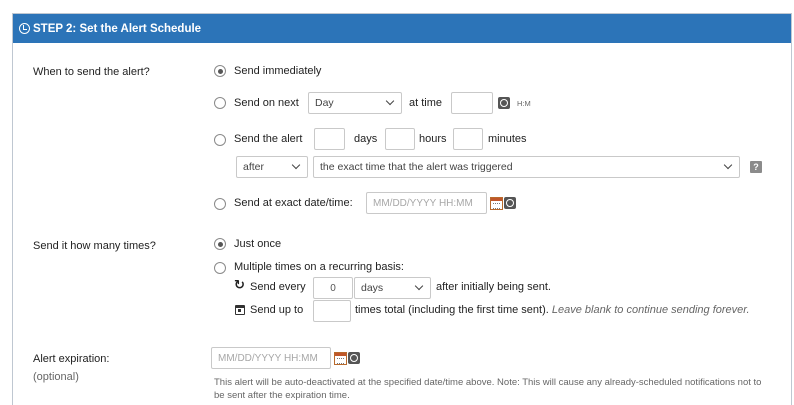  I want to click on up-to-input, so click(332, 311).